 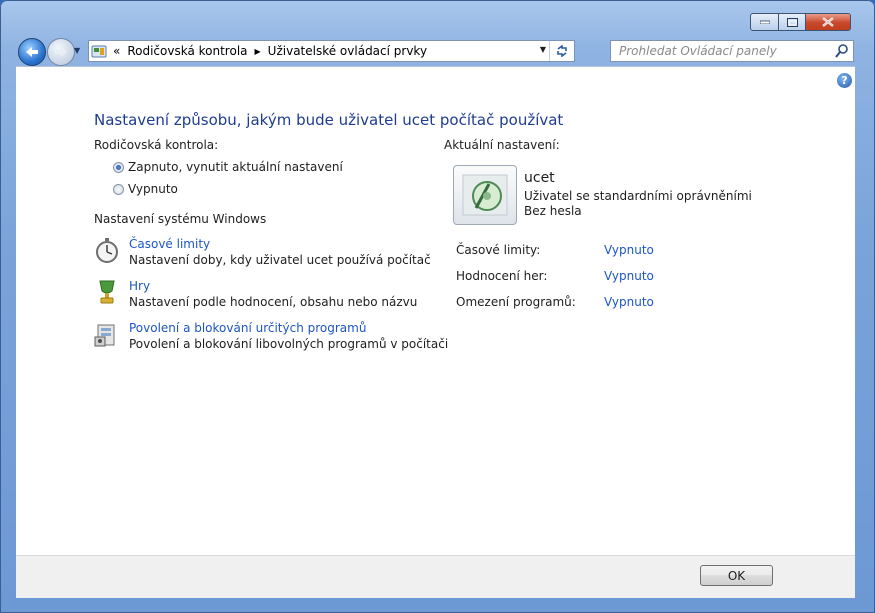 I want to click on radio-off: Vypnuto, so click(x=145, y=189).